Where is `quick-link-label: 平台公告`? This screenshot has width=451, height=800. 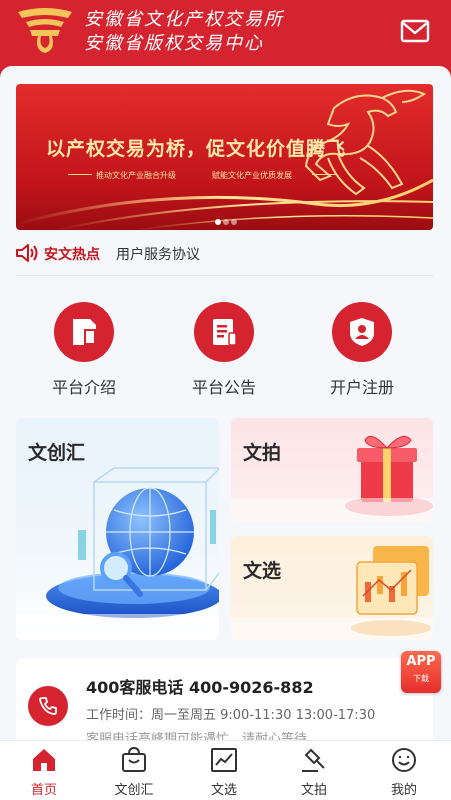 quick-link-label: 平台公告 is located at coordinates (223, 387).